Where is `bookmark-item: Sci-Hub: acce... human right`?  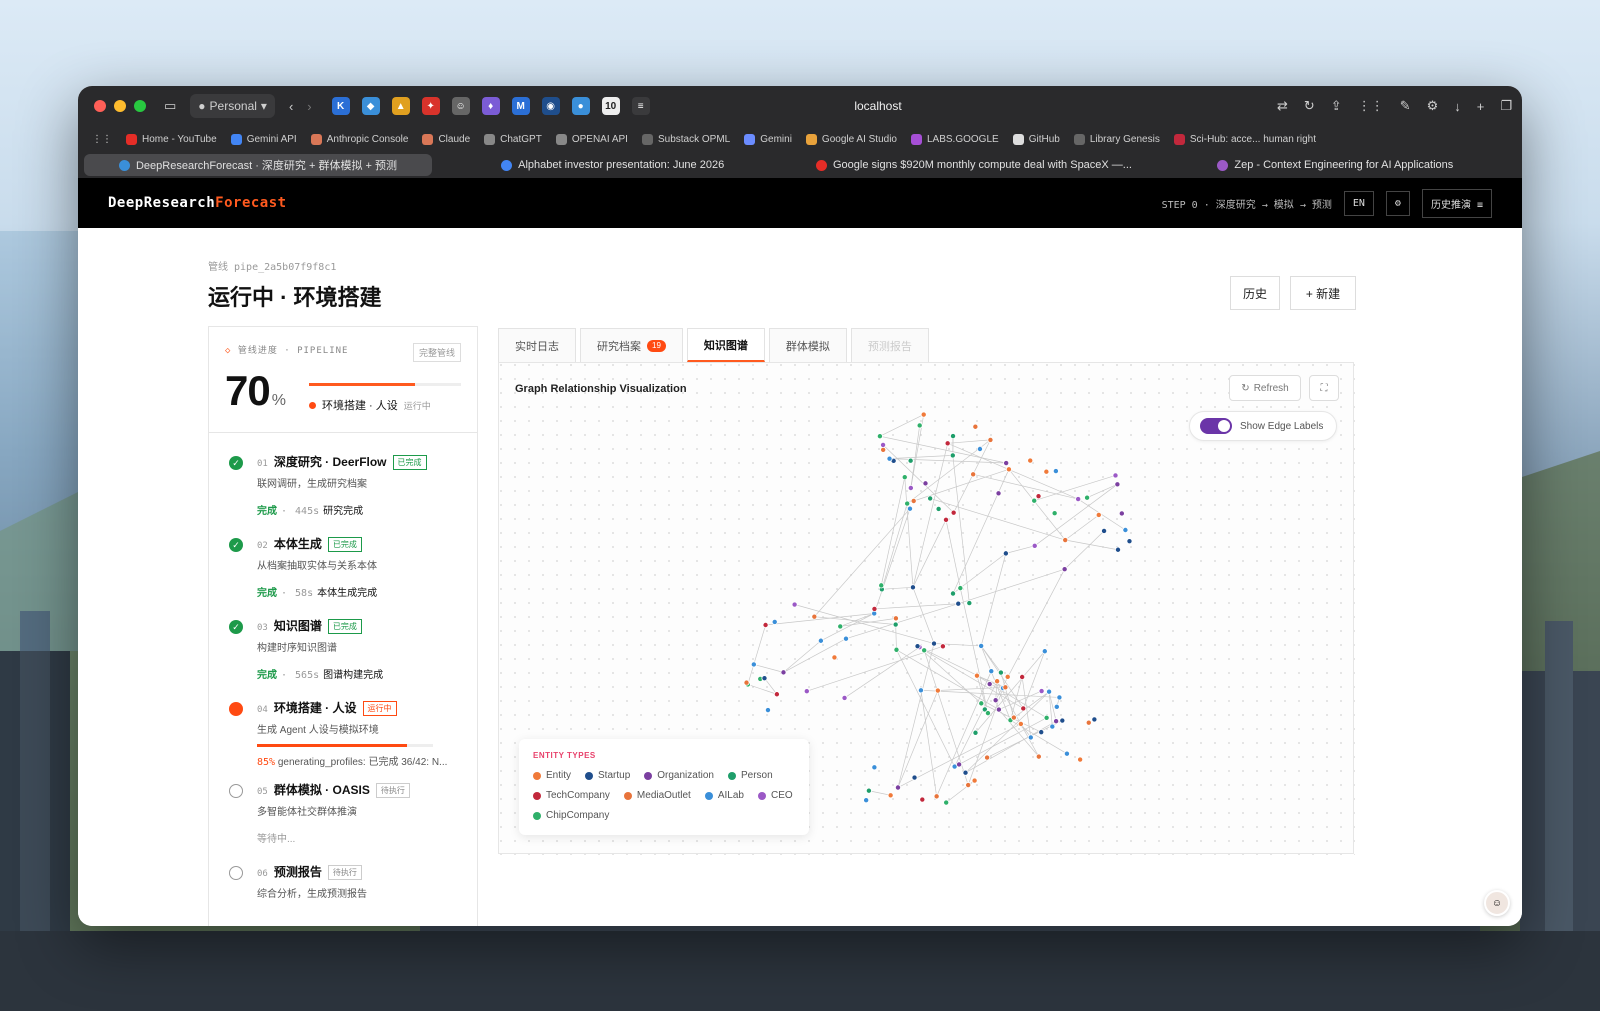
bookmark-item: Sci-Hub: acce... human right is located at coordinates (1244, 139).